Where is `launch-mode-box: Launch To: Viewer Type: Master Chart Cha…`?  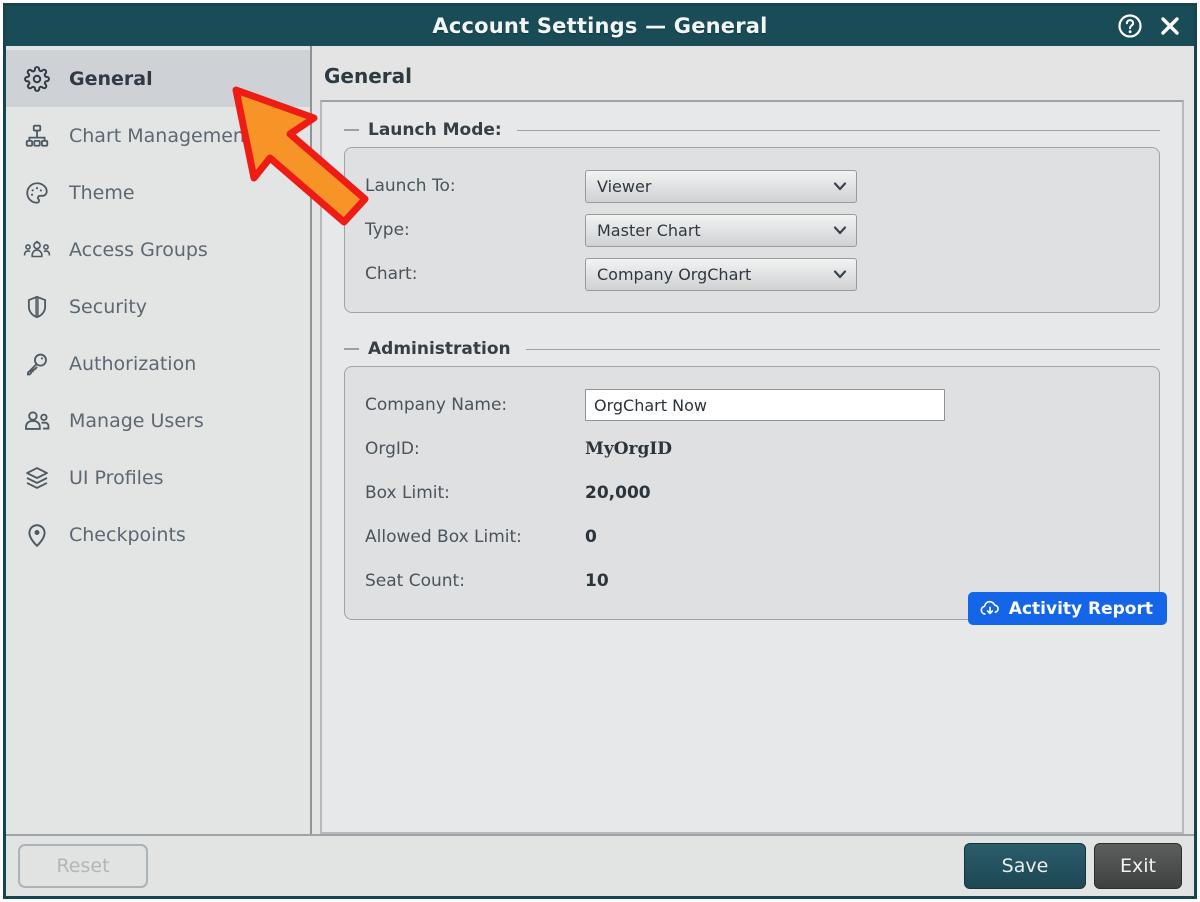
launch-mode-box: Launch To: Viewer Type: Master Chart Cha… is located at coordinates (752, 230).